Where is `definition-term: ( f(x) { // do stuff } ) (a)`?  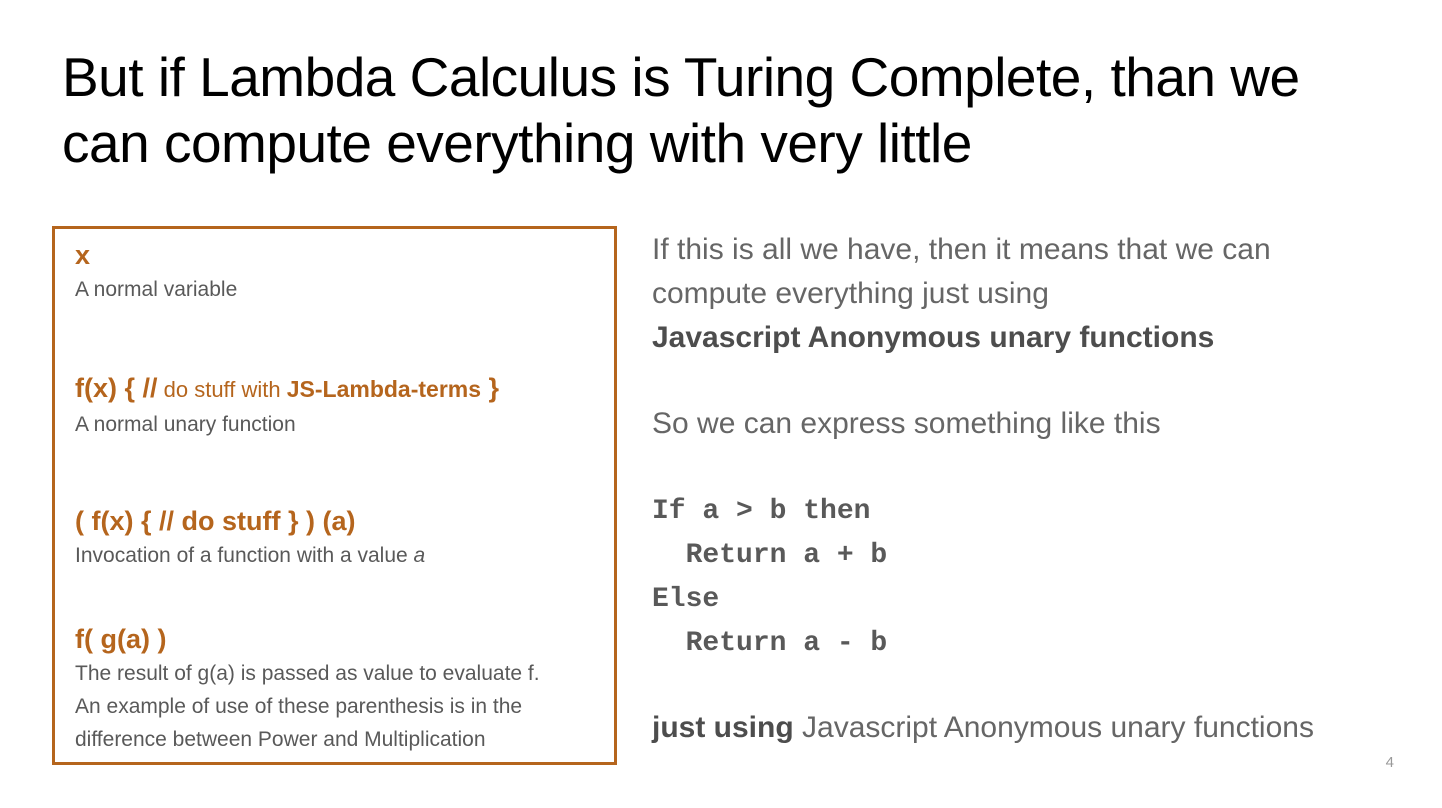
definition-term: ( f(x) { // do stuff } ) (a) is located at coordinates (215, 521).